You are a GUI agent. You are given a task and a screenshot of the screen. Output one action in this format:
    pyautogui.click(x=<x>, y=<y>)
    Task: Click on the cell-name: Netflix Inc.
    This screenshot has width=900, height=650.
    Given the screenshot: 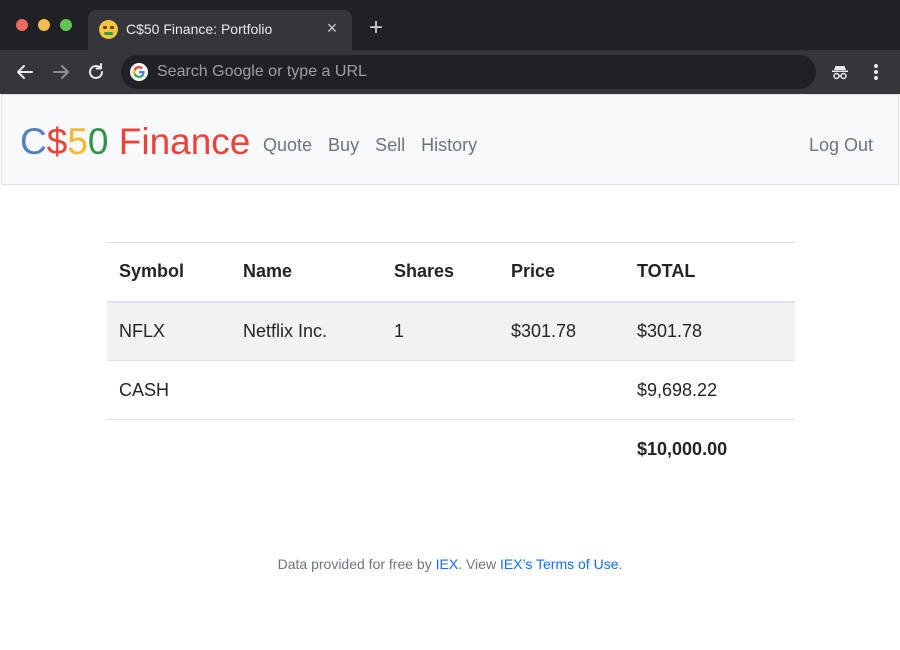 What is the action you would take?
    pyautogui.click(x=285, y=330)
    